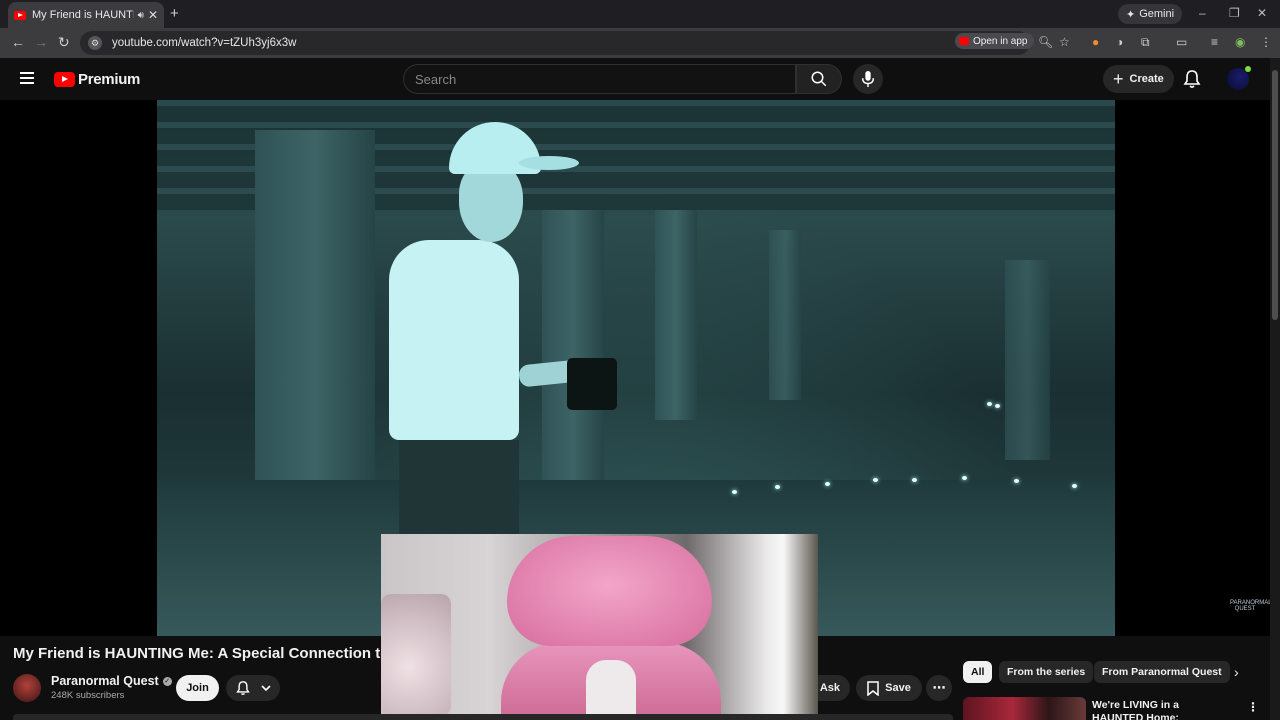  I want to click on channel-avatar, so click(27, 688).